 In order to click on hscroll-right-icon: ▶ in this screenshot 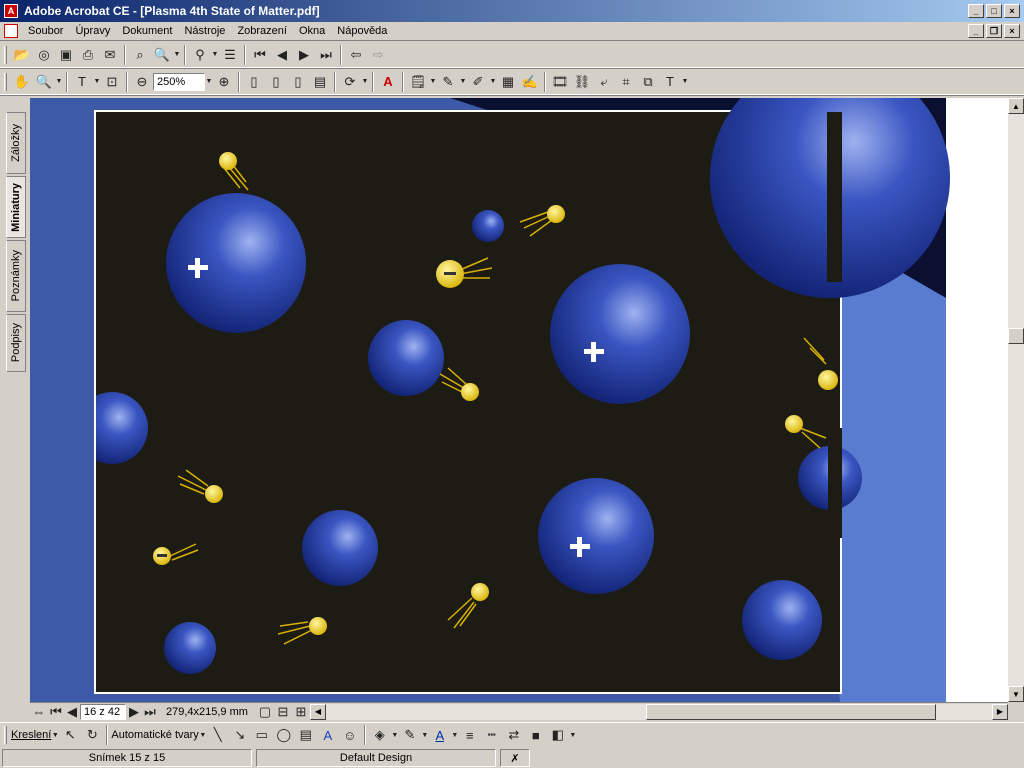, I will do `click(1000, 711)`.